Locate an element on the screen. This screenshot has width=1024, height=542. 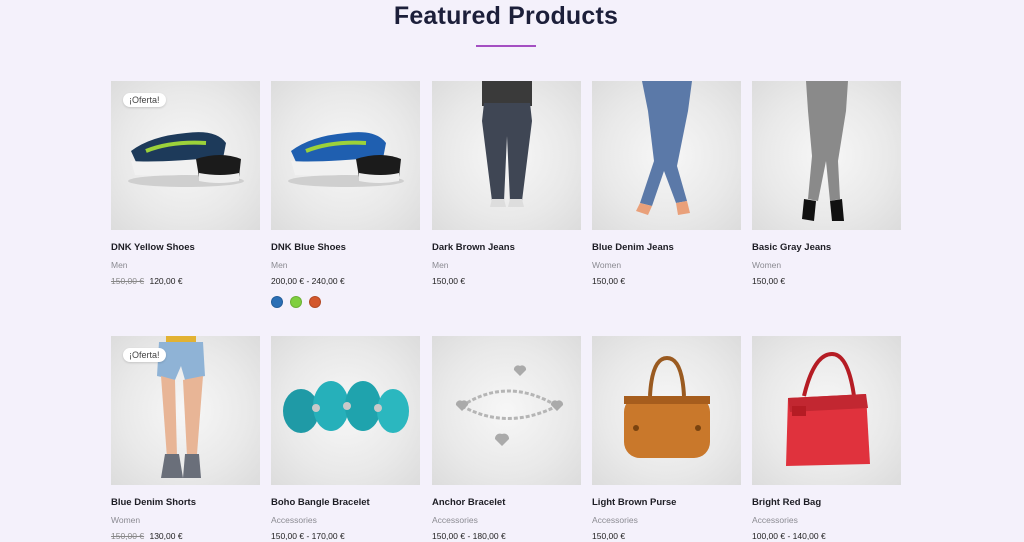
bracelet-icon is located at coordinates (346, 407).